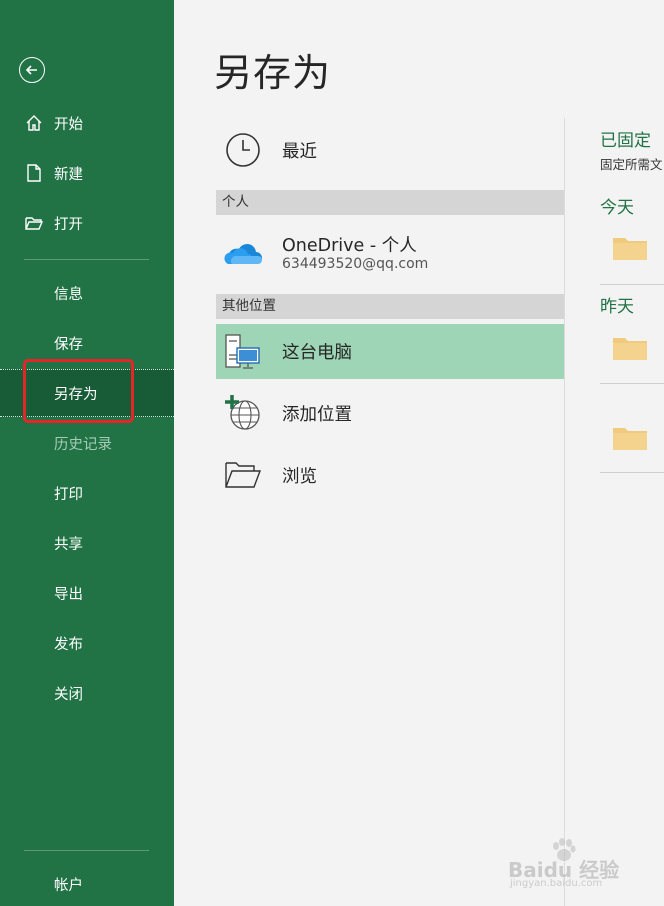 Image resolution: width=664 pixels, height=906 pixels. What do you see at coordinates (87, 223) in the screenshot?
I see `sidebar-item-open: 打开` at bounding box center [87, 223].